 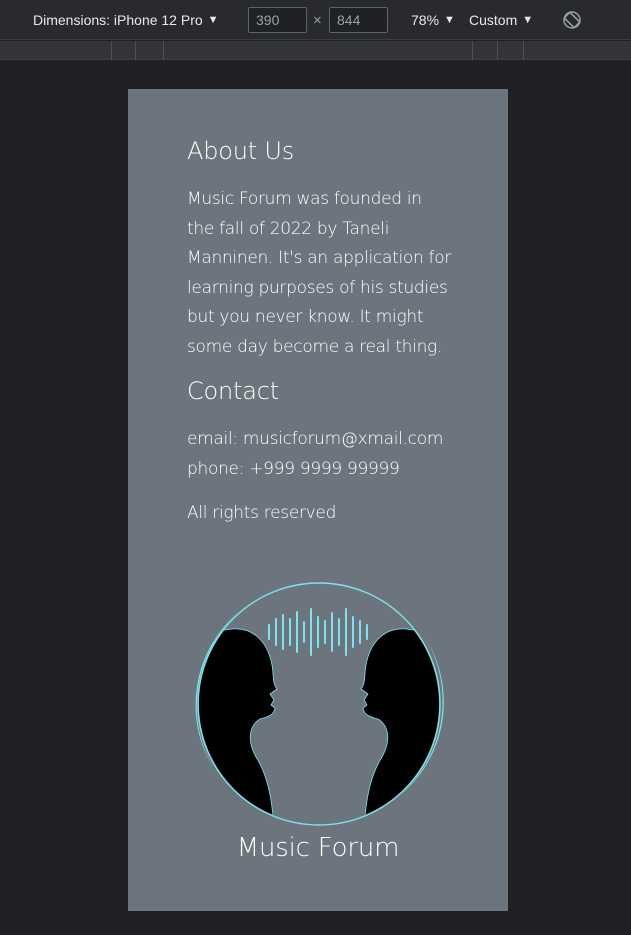 I want to click on sound-wave-icon, so click(x=318, y=632).